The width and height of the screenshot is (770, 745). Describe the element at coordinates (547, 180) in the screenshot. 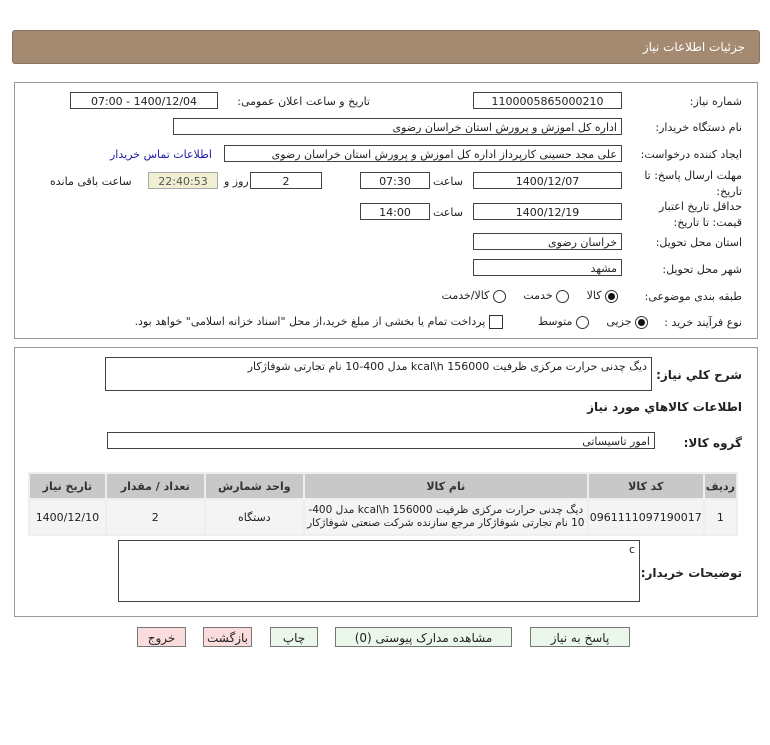

I see `deadline-date-field: 1400/12/07` at that location.